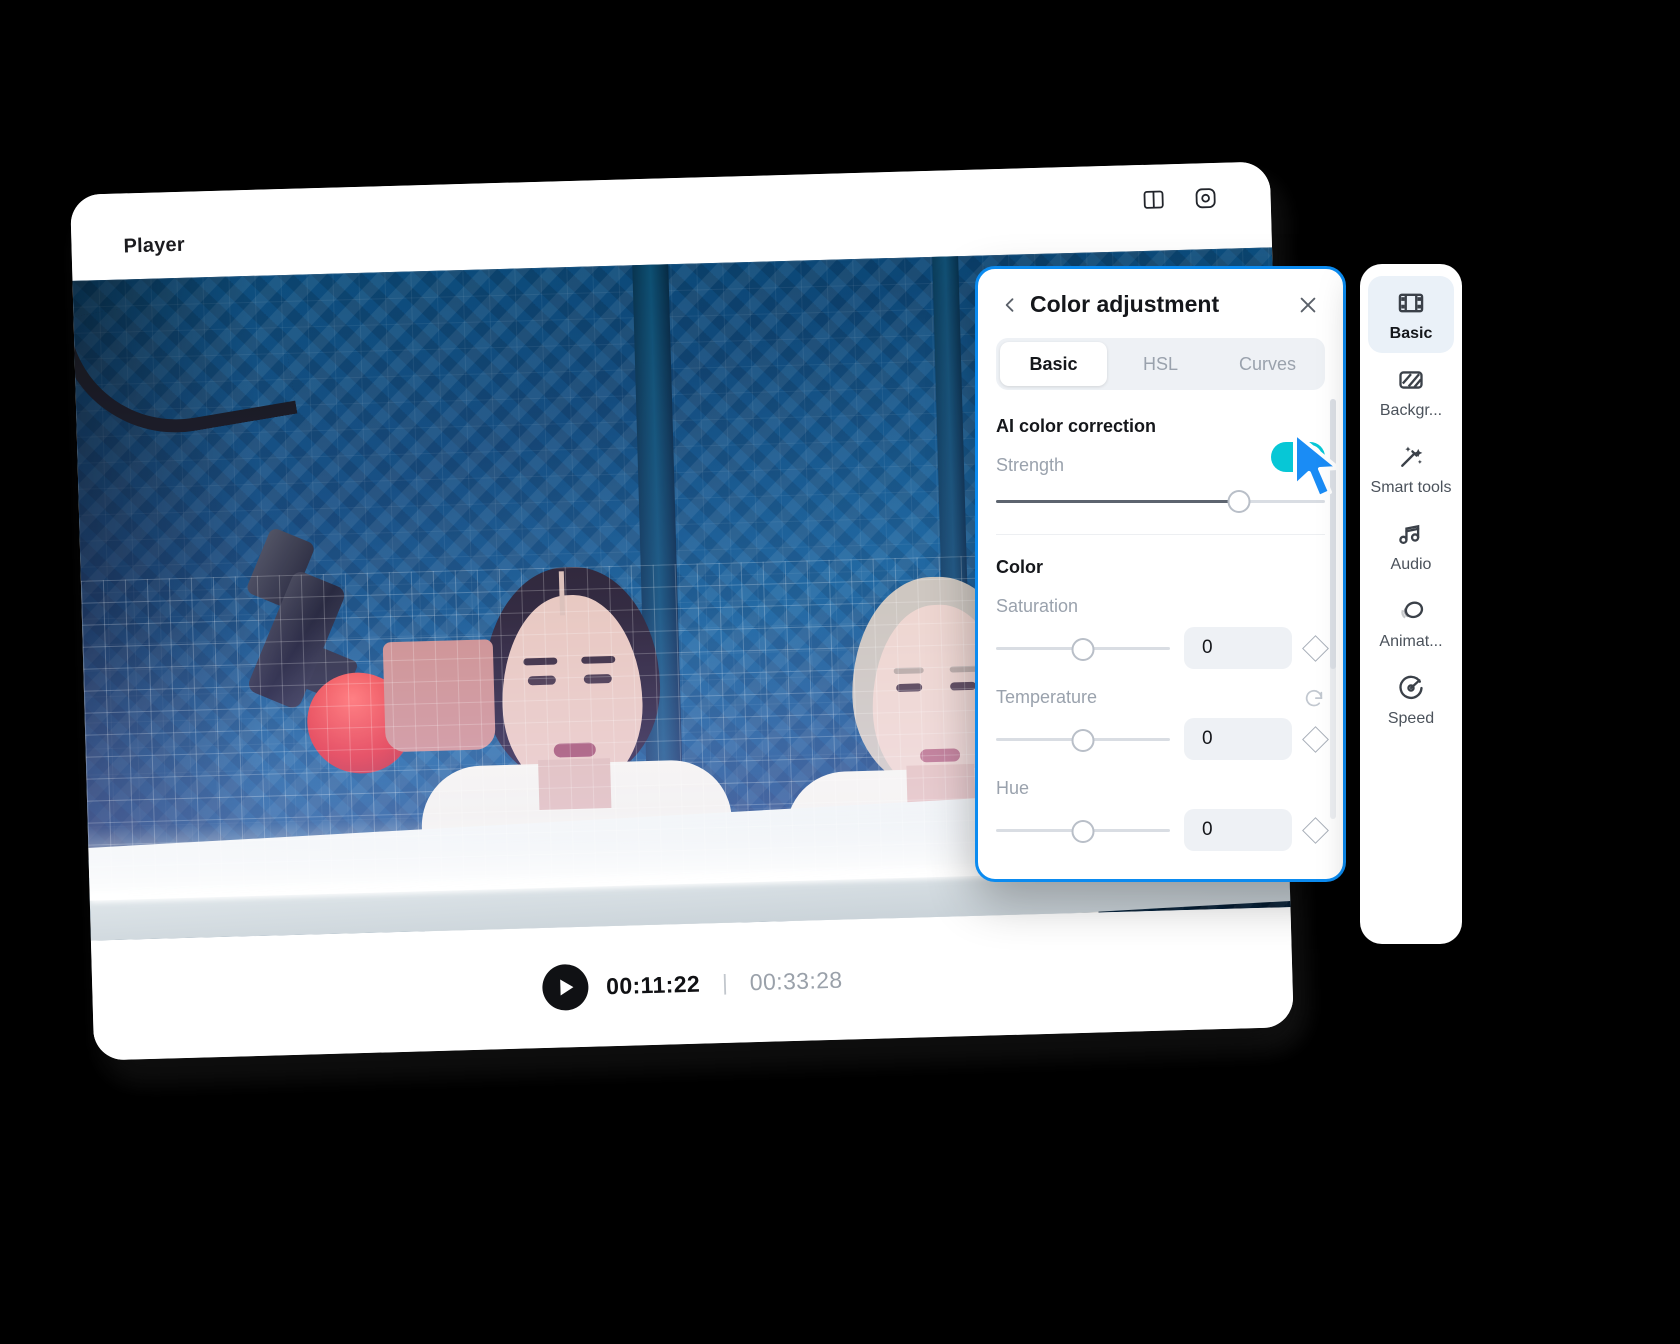  I want to click on temperature-slider-handle, so click(1083, 740).